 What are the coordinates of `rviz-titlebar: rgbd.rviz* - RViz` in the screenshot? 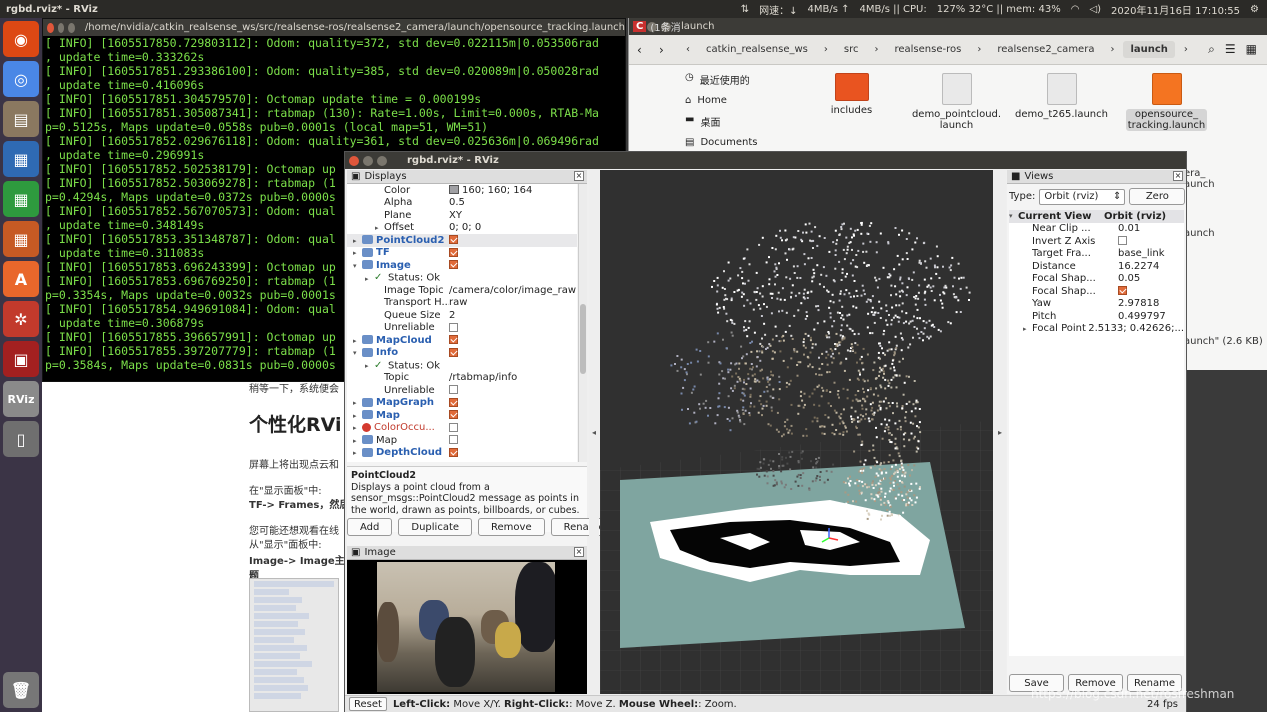 It's located at (765, 160).